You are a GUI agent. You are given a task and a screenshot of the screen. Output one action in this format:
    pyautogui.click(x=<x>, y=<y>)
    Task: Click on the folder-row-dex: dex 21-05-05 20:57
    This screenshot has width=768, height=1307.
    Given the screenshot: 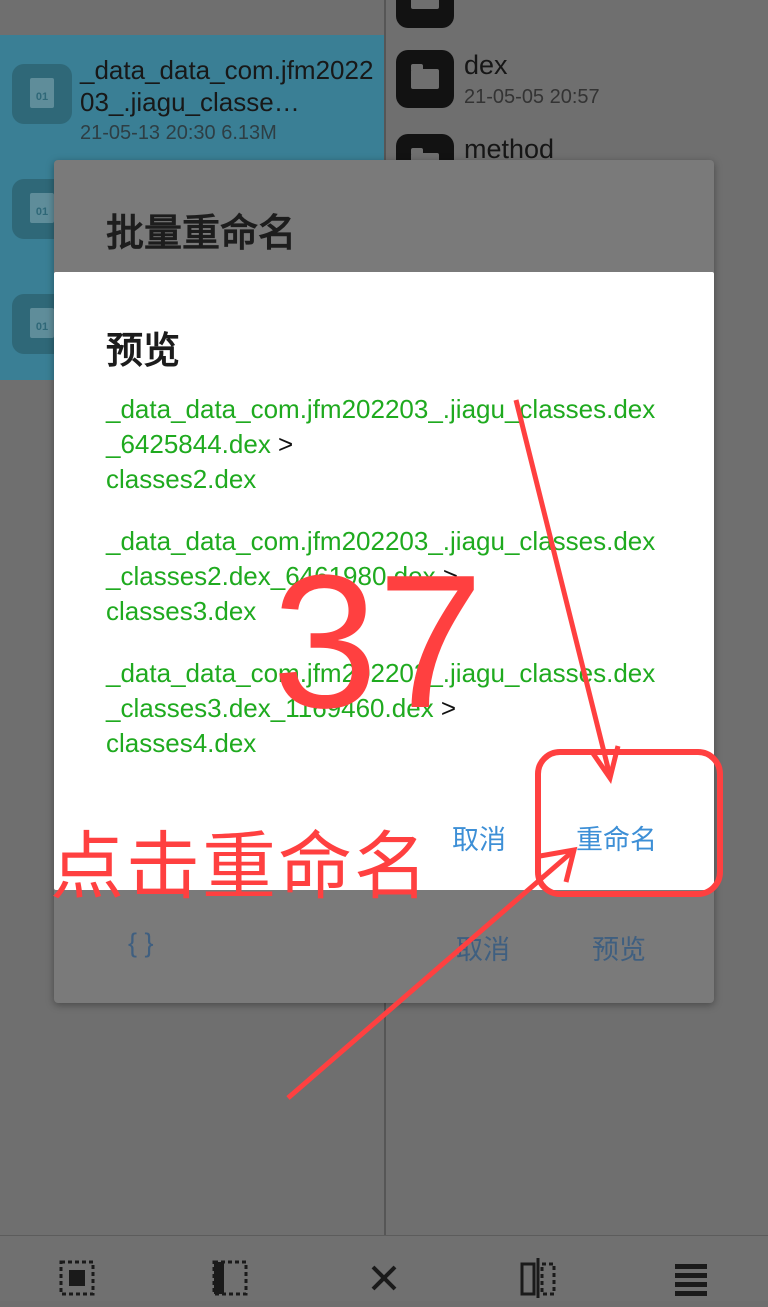 What is the action you would take?
    pyautogui.click(x=577, y=92)
    